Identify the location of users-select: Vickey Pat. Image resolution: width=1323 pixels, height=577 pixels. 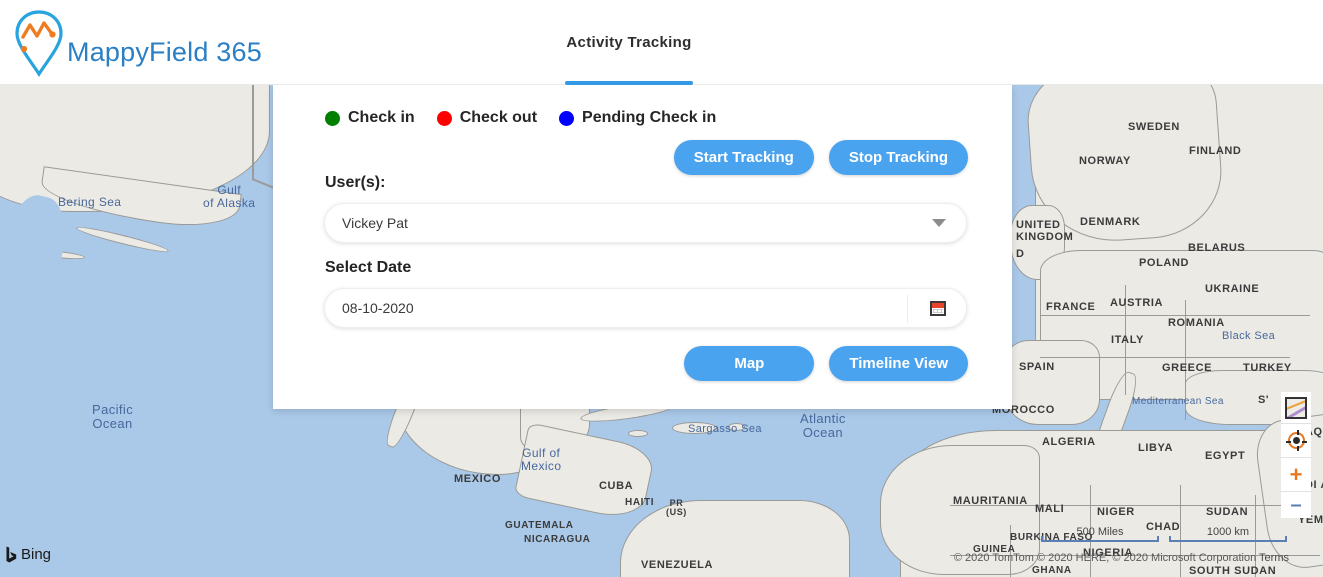
(645, 223).